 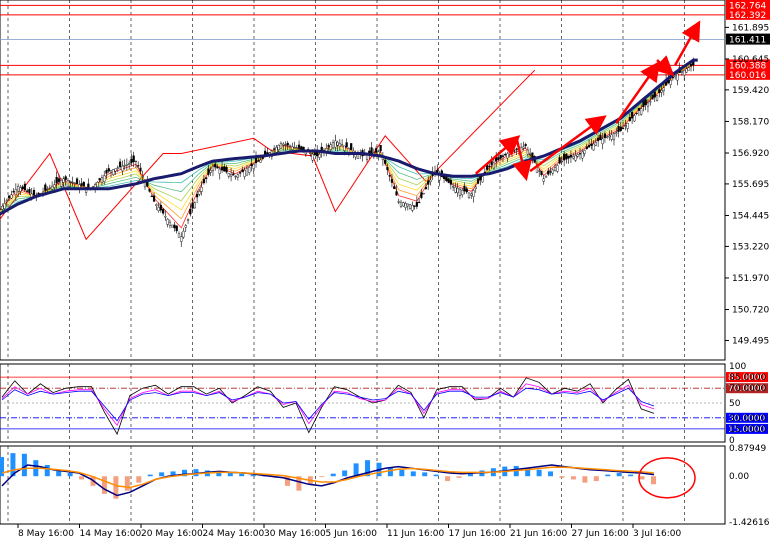 I want to click on time-tick-label: 24 May 16:00, so click(x=234, y=534).